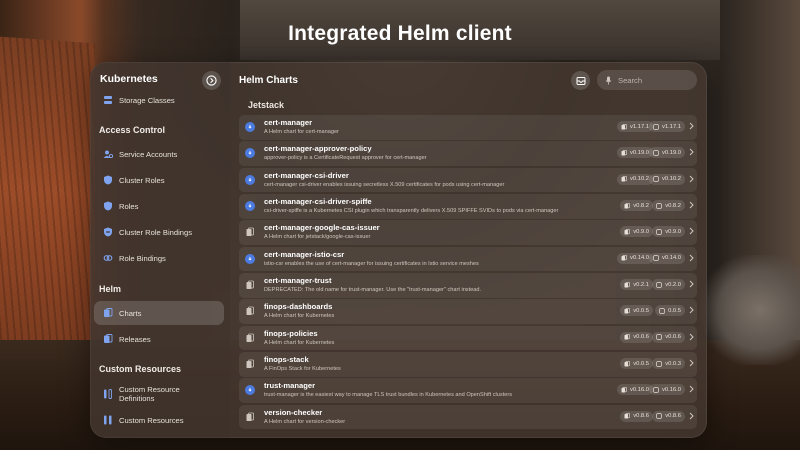  I want to click on app-version-badge: v0.0.6, so click(668, 337).